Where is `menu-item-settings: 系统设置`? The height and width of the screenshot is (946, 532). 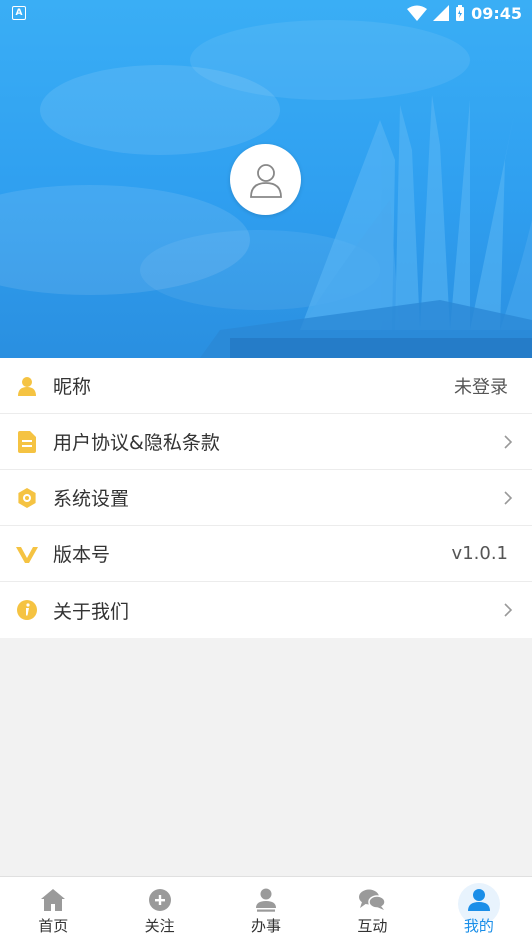
menu-item-settings: 系统设置 is located at coordinates (266, 498).